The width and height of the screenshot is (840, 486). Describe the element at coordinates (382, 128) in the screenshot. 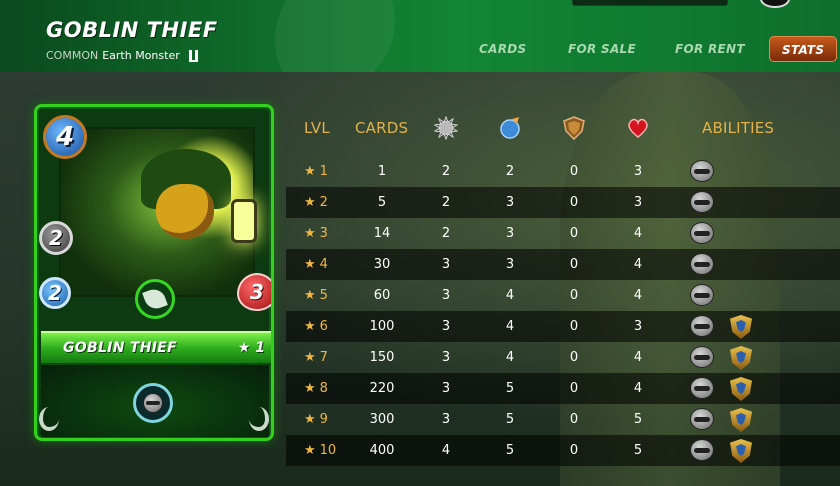

I see `header-cards: CARDS` at that location.